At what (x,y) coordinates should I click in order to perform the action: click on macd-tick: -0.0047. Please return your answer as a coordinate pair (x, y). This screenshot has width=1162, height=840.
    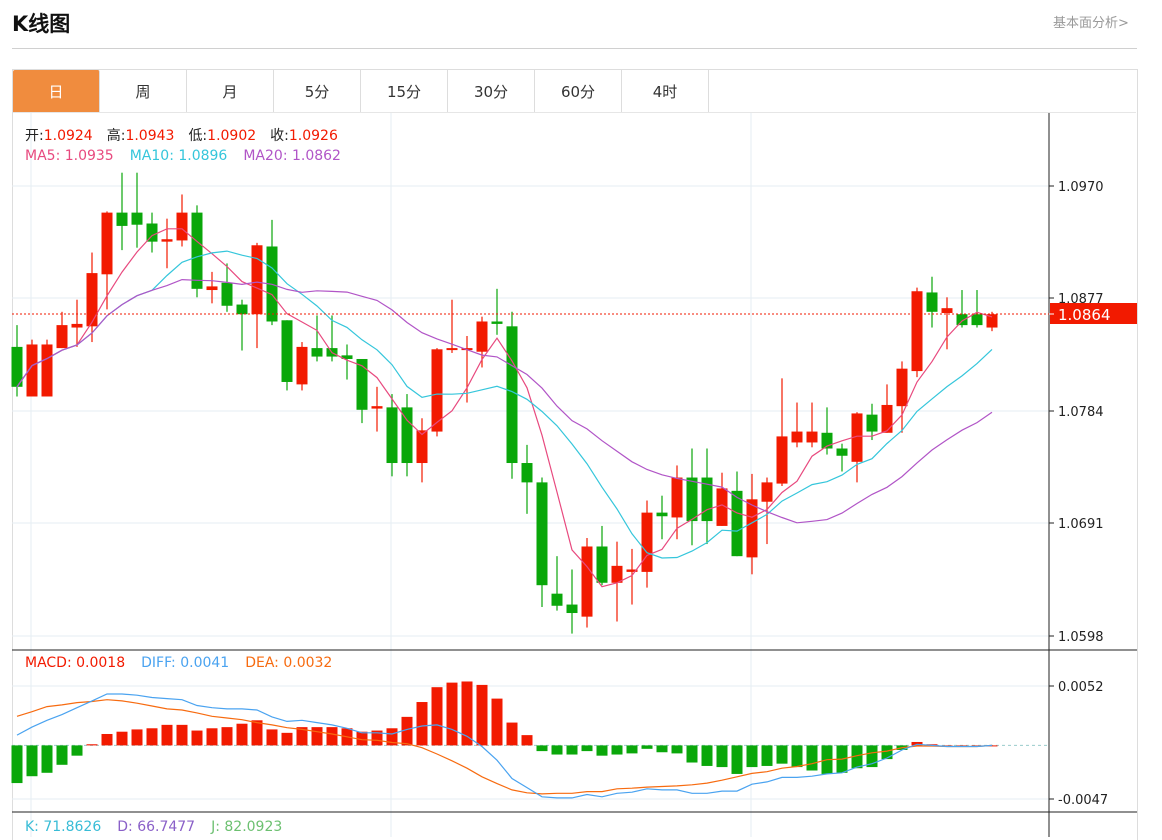
    Looking at the image, I should click on (1083, 800).